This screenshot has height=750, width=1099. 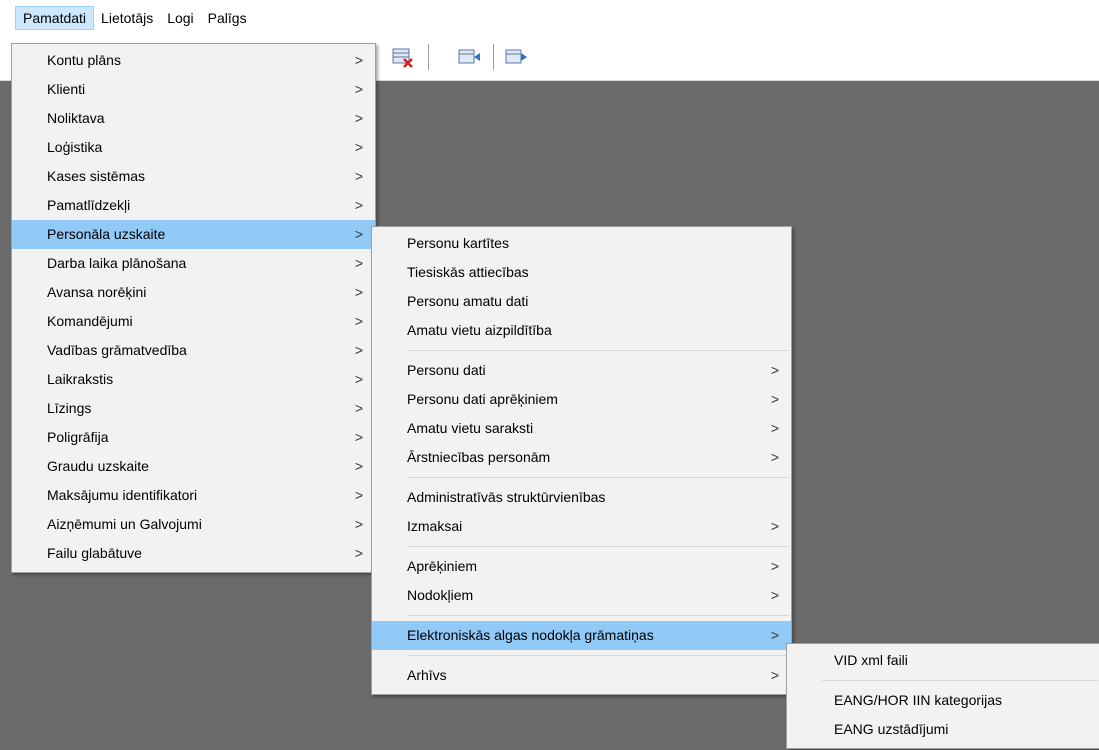 What do you see at coordinates (581, 272) in the screenshot?
I see `menu-item-tiesiskas-attiecibas: Tiesiskās attiecības` at bounding box center [581, 272].